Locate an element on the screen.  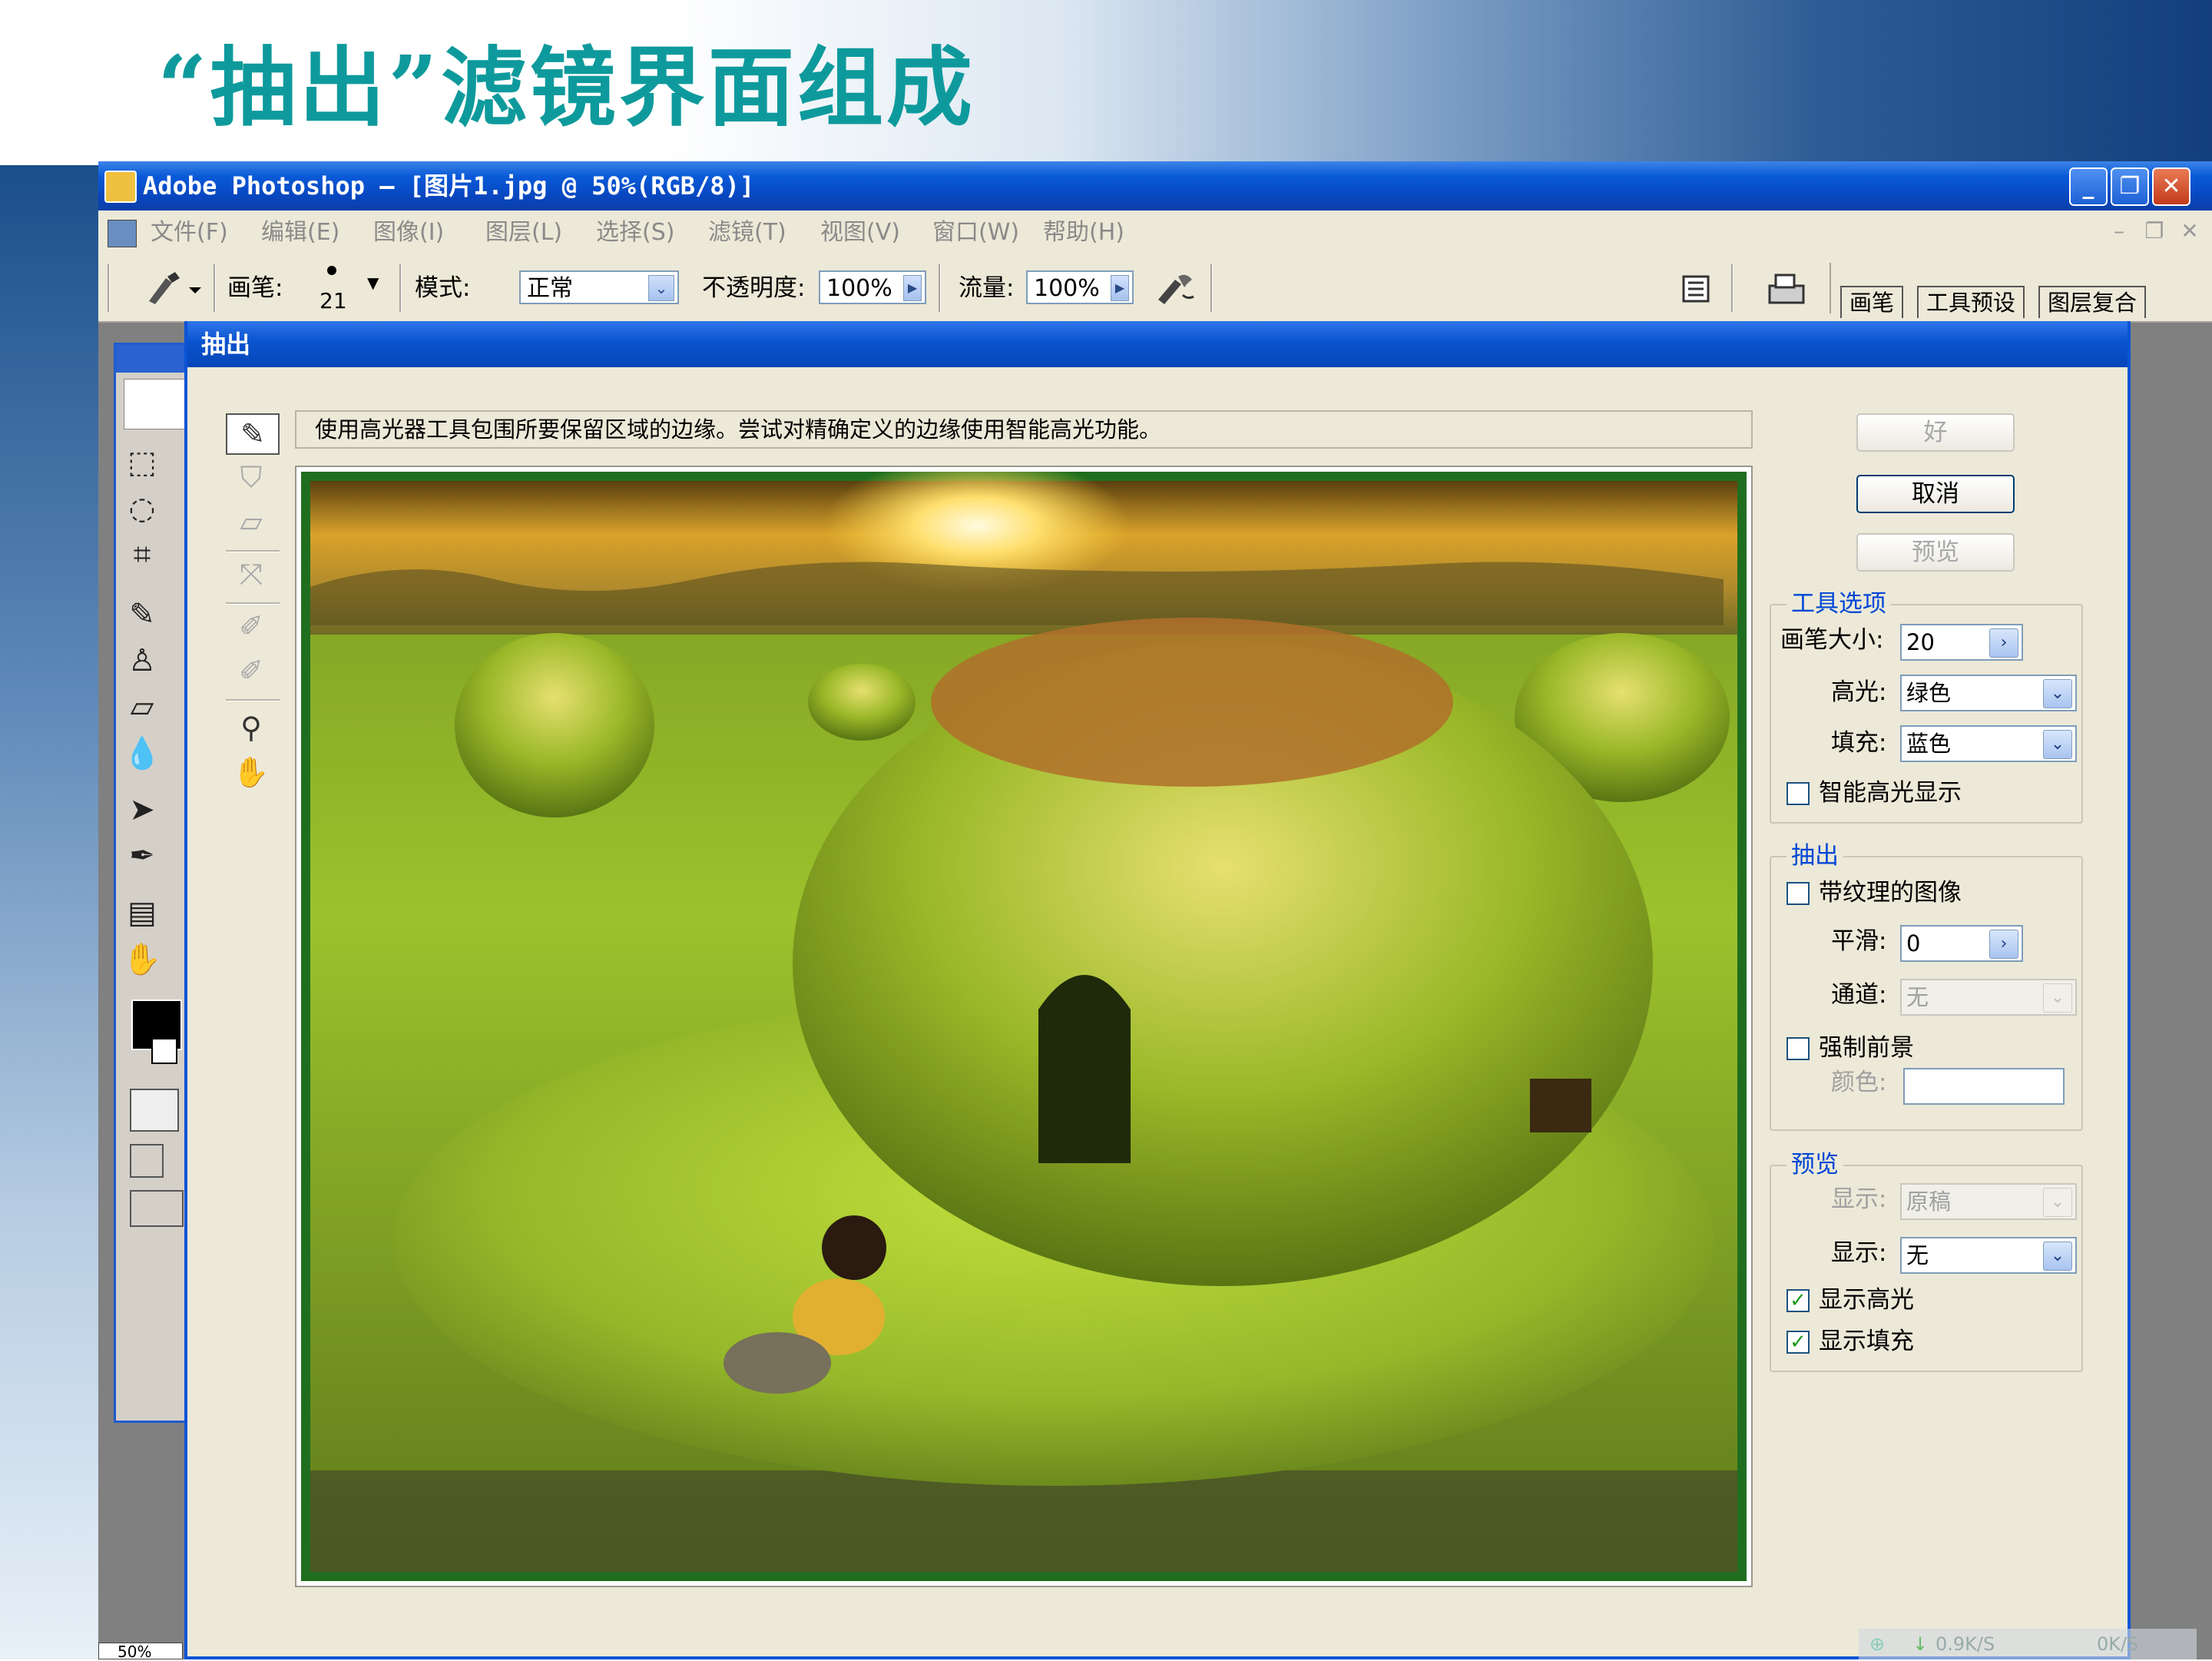
image-water is located at coordinates (1024, 1521).